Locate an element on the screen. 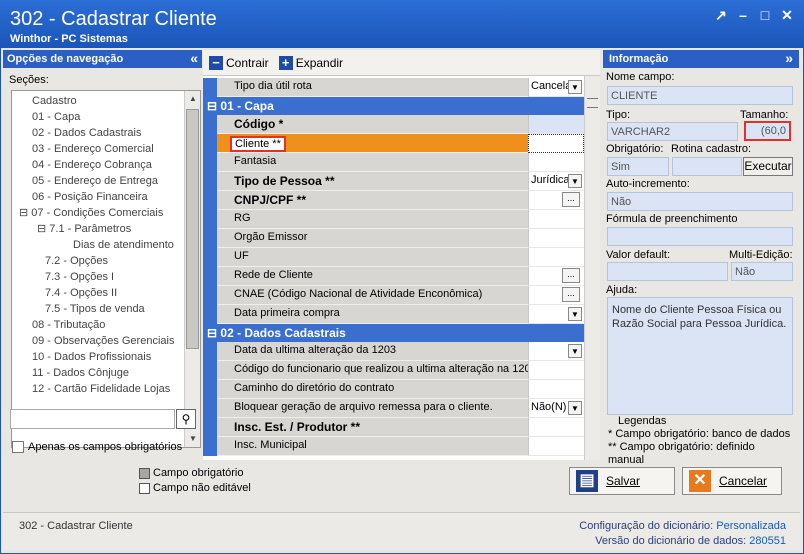 This screenshot has width=804, height=554. collapse-left-icon: « is located at coordinates (194, 58).